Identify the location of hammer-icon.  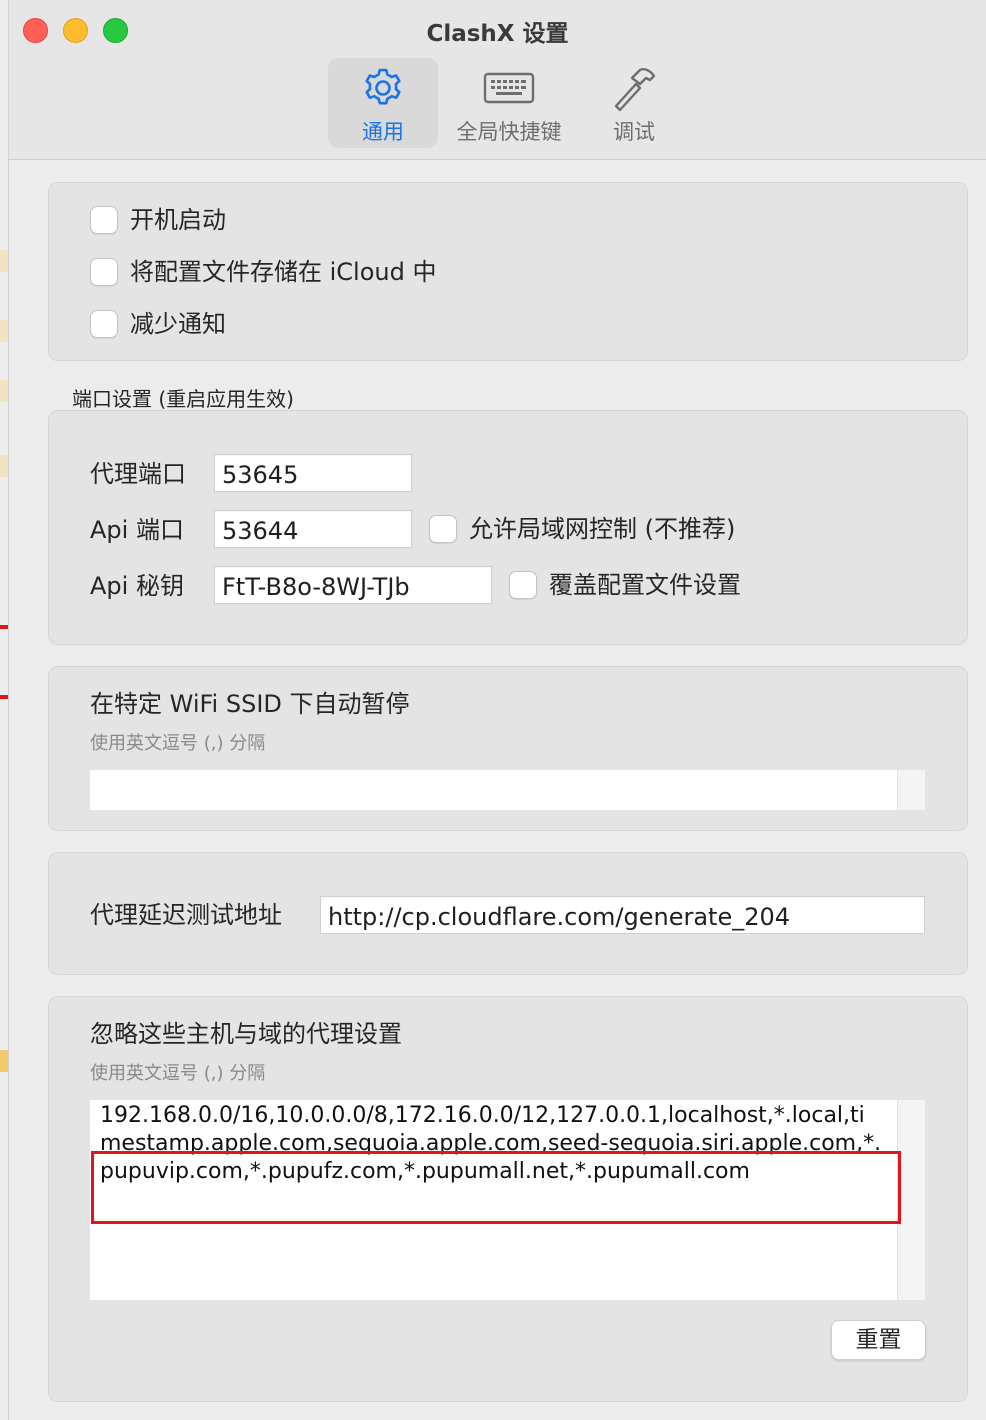
(634, 89).